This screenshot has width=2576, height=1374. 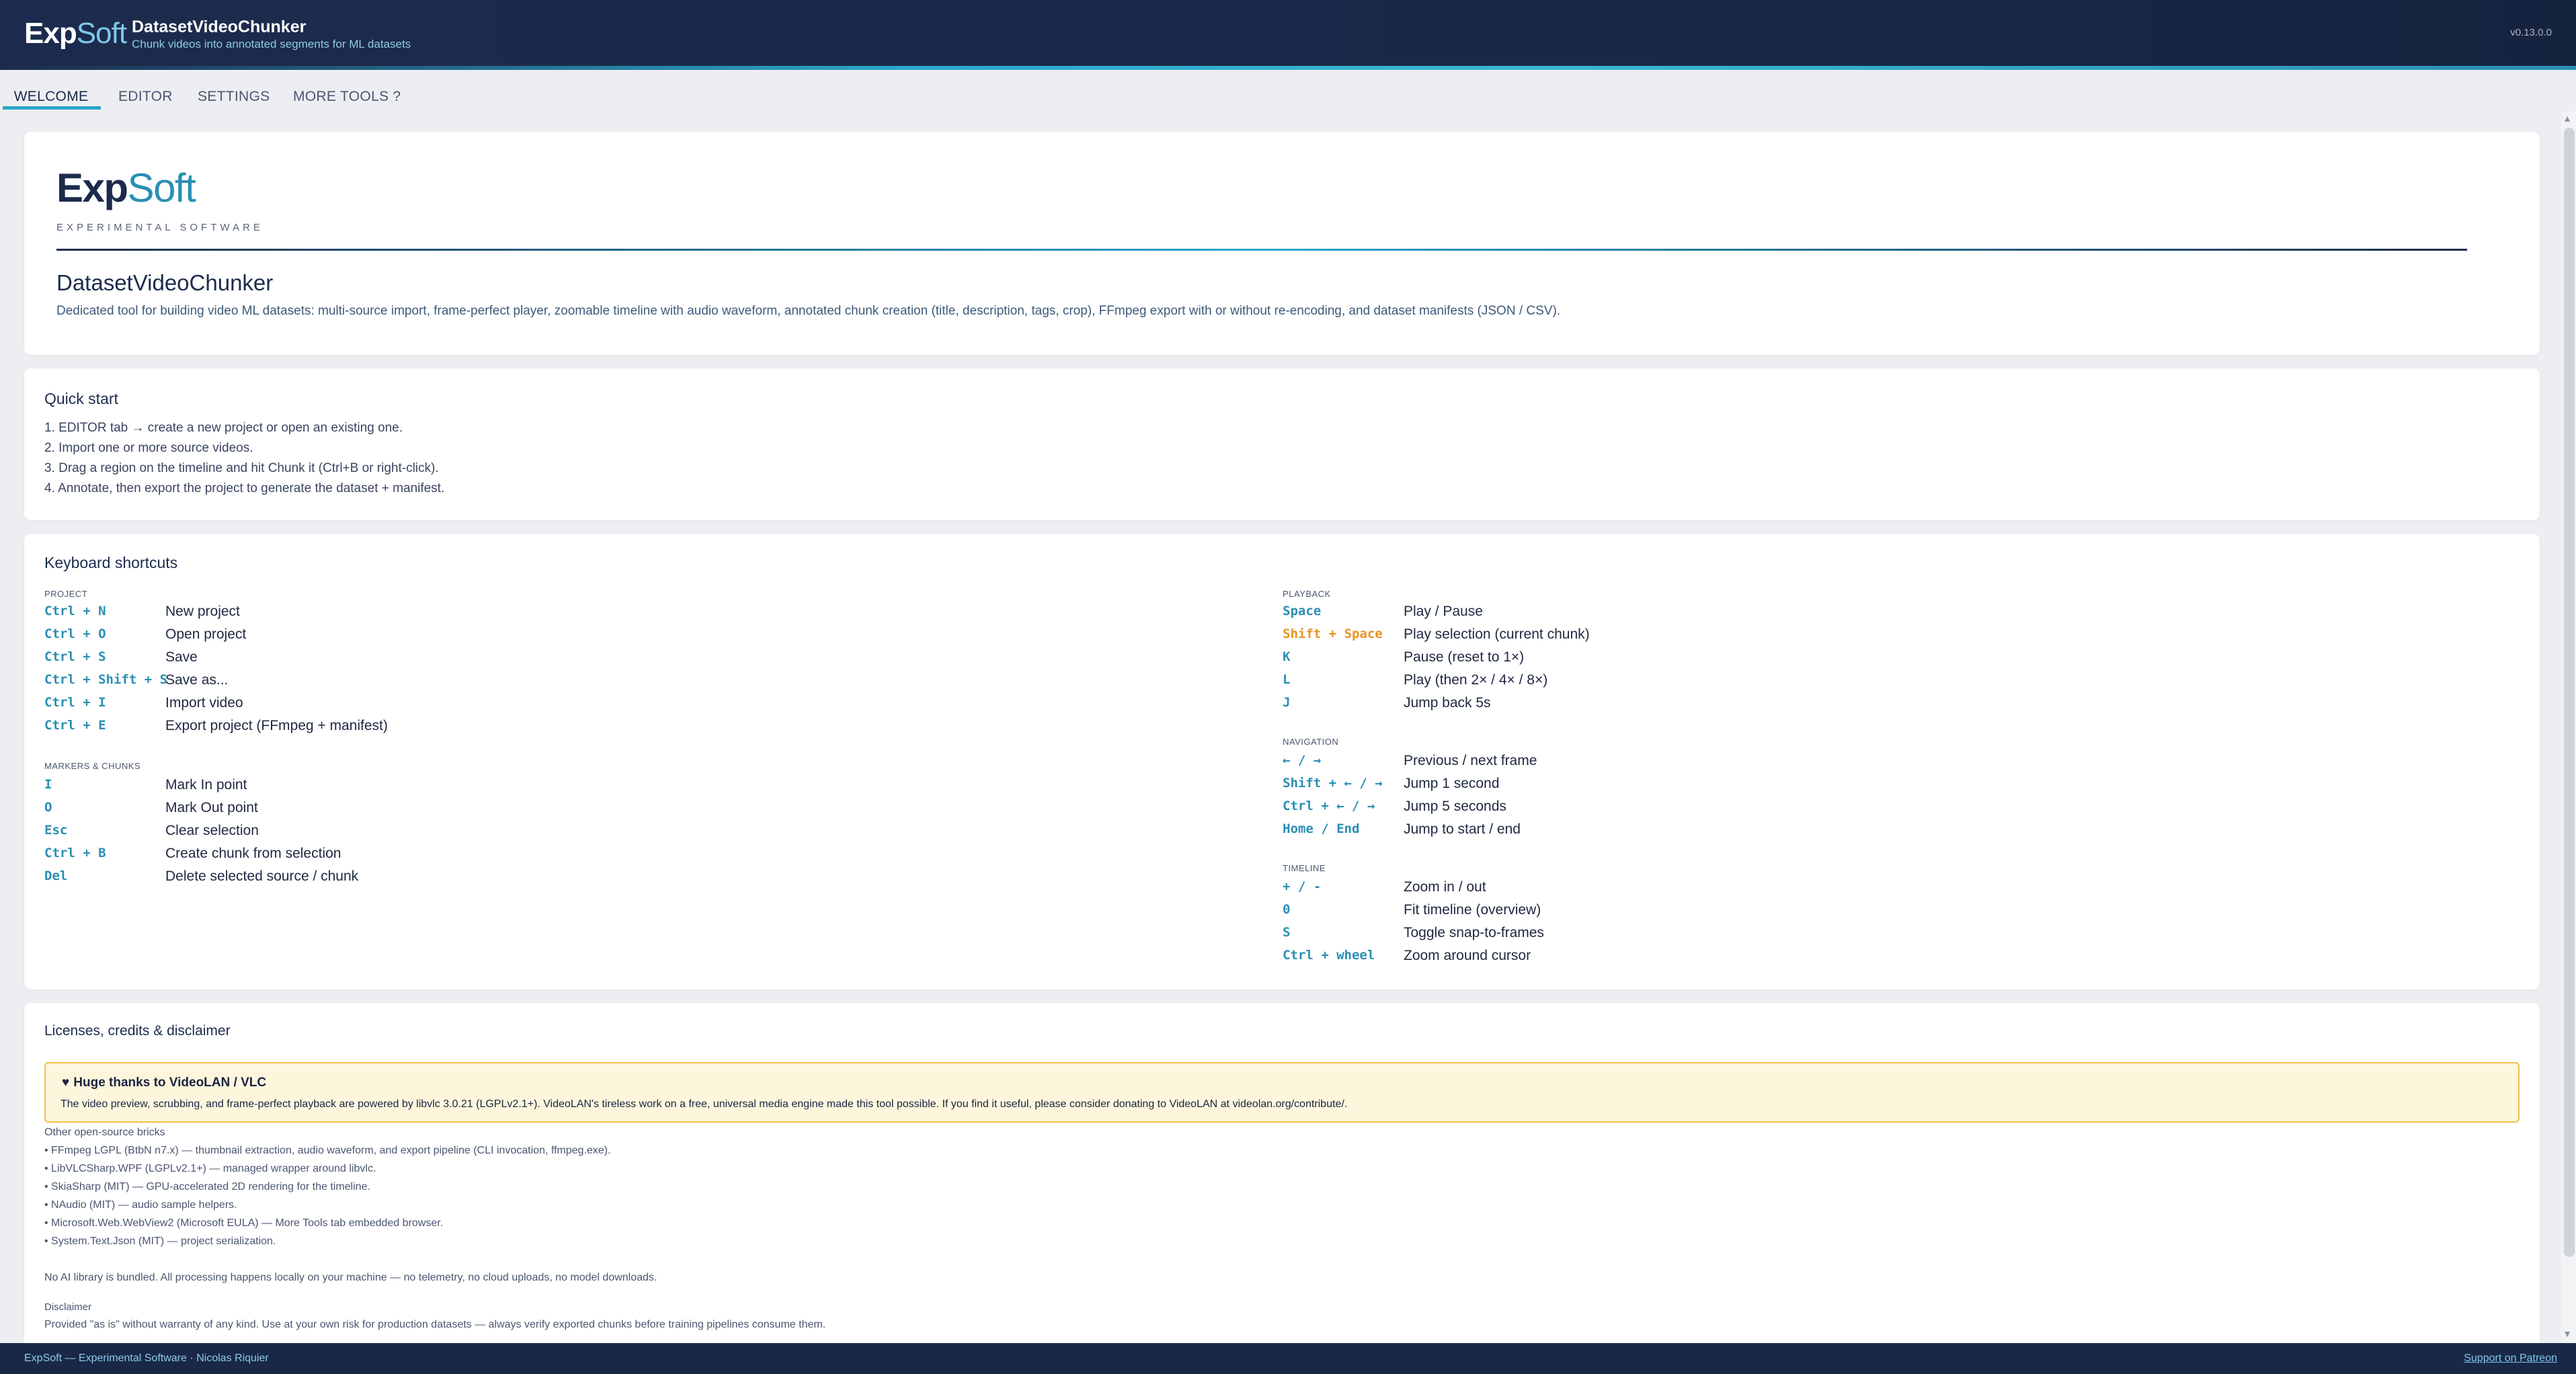 What do you see at coordinates (1443, 611) in the screenshot?
I see `shortcut-desc: Play / Pause` at bounding box center [1443, 611].